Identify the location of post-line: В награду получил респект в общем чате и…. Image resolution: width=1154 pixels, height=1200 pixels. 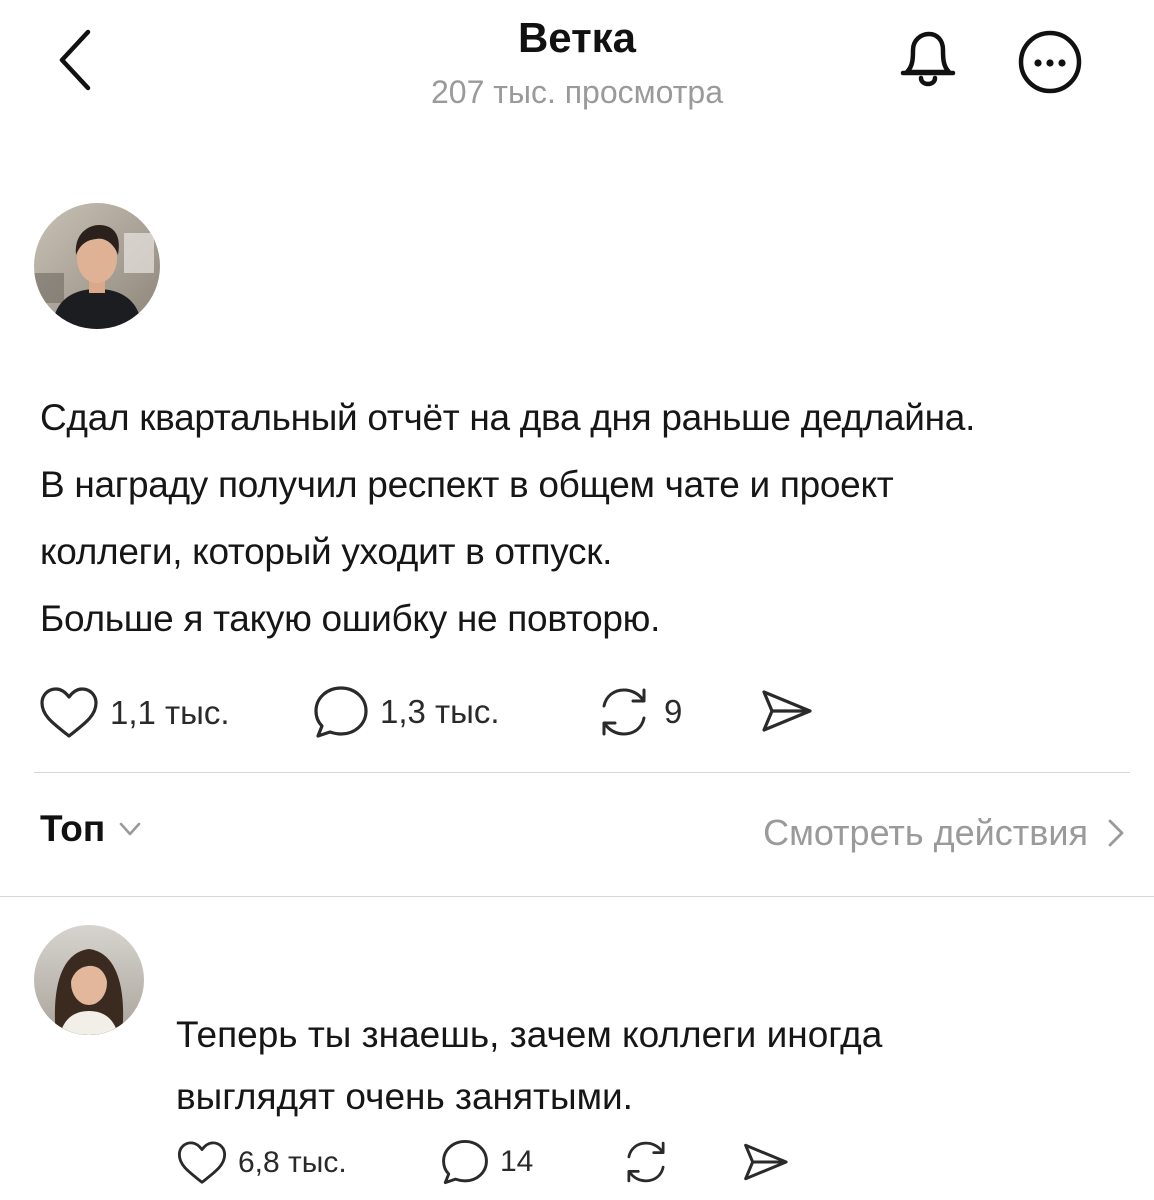
(467, 484).